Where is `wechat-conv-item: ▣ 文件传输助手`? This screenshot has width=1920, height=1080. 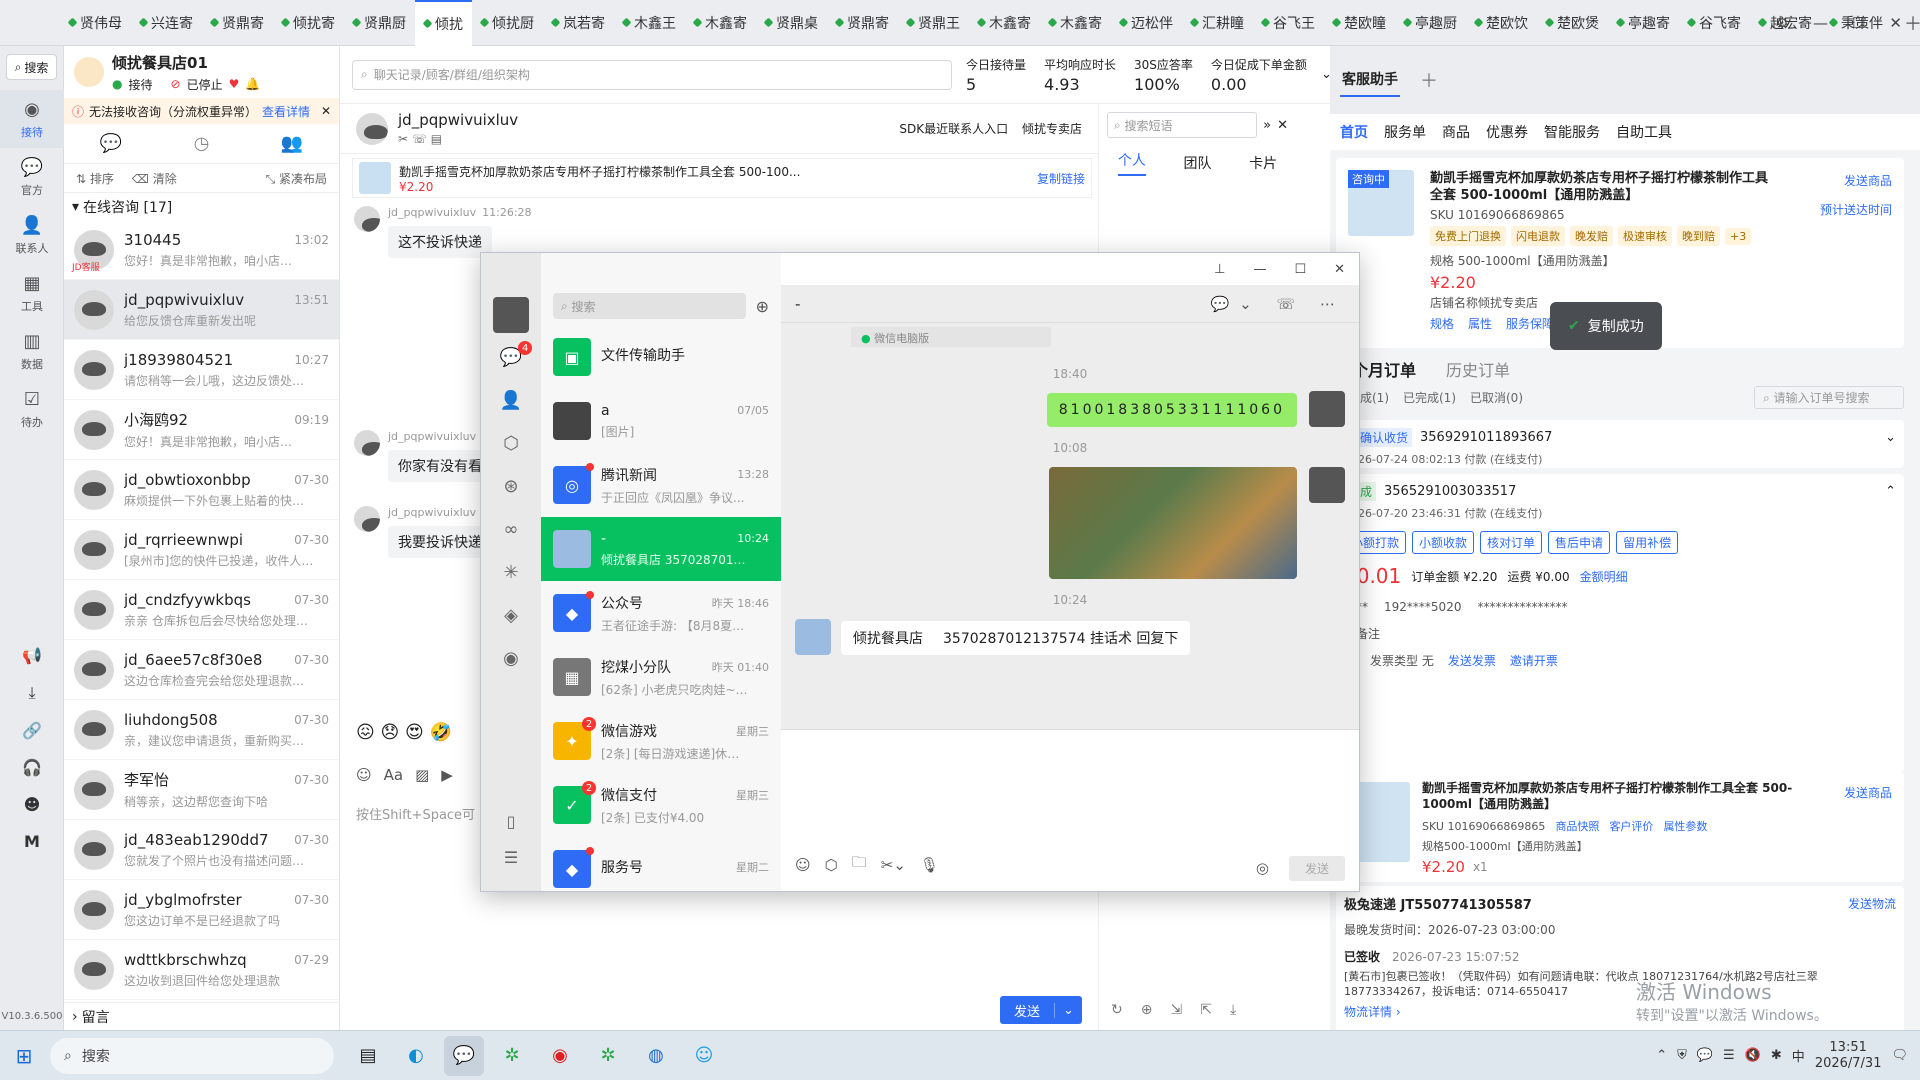
wechat-conv-item: ▣ 文件传输助手 is located at coordinates (661, 357).